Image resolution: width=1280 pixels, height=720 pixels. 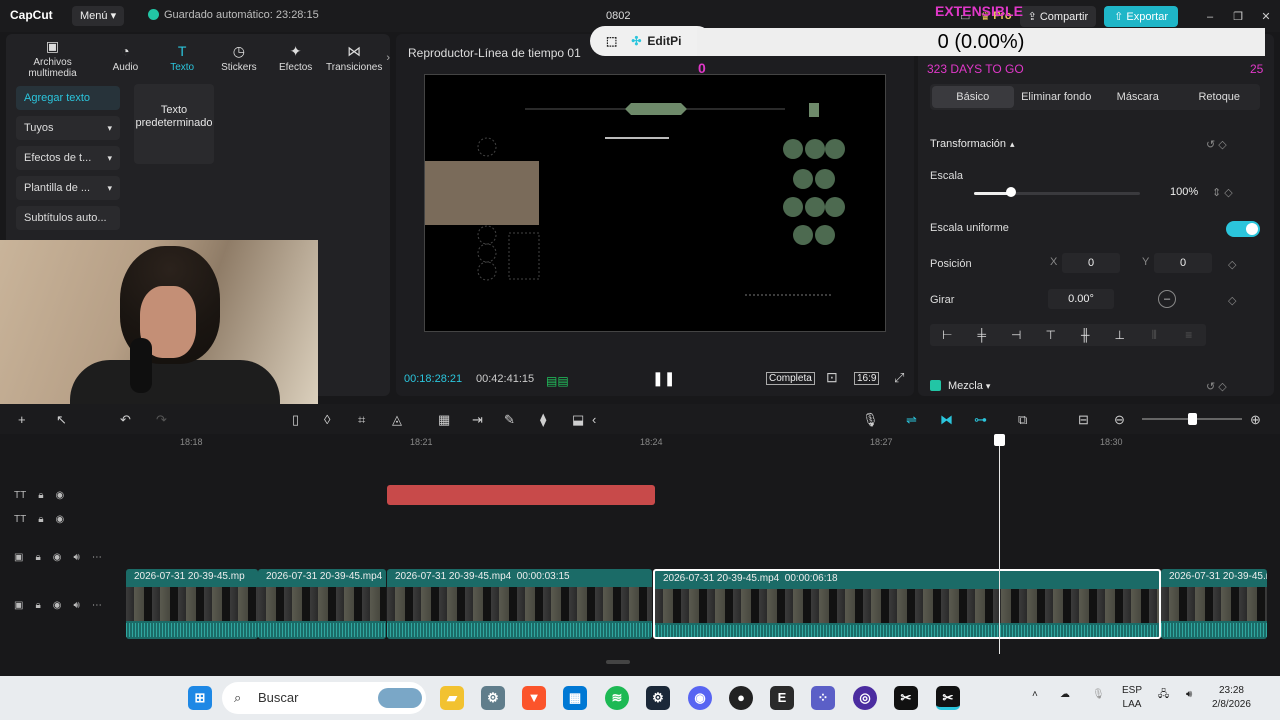 I want to click on text-clip, so click(x=521, y=495).